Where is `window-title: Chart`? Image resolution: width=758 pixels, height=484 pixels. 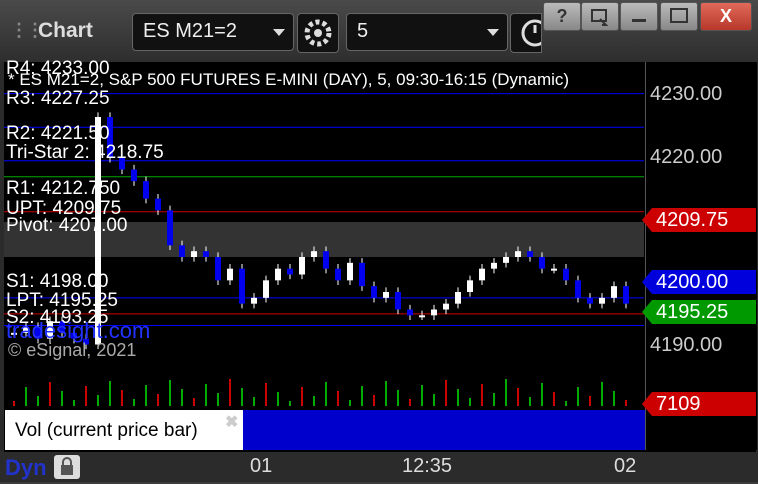 window-title: Chart is located at coordinates (65, 30).